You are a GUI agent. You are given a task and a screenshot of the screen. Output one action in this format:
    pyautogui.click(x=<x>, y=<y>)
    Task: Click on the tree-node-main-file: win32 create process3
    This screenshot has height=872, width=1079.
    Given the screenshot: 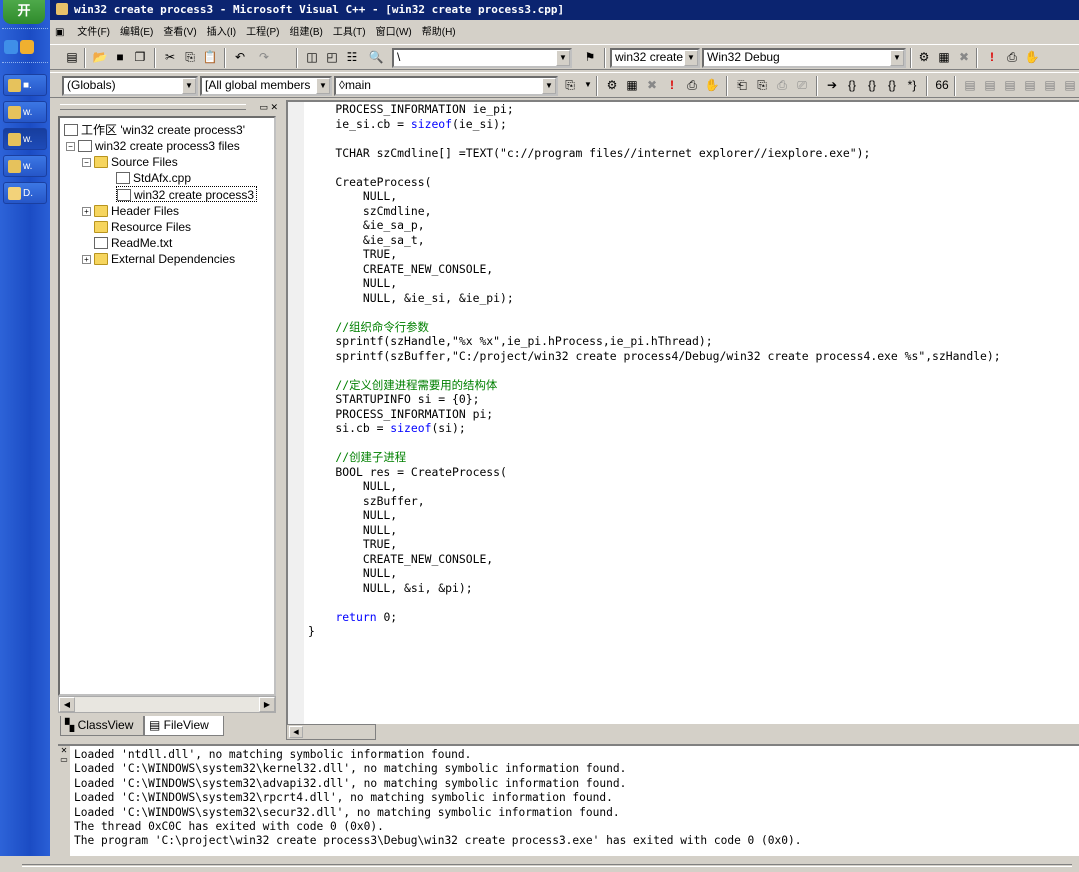 What is the action you would take?
    pyautogui.click(x=187, y=194)
    